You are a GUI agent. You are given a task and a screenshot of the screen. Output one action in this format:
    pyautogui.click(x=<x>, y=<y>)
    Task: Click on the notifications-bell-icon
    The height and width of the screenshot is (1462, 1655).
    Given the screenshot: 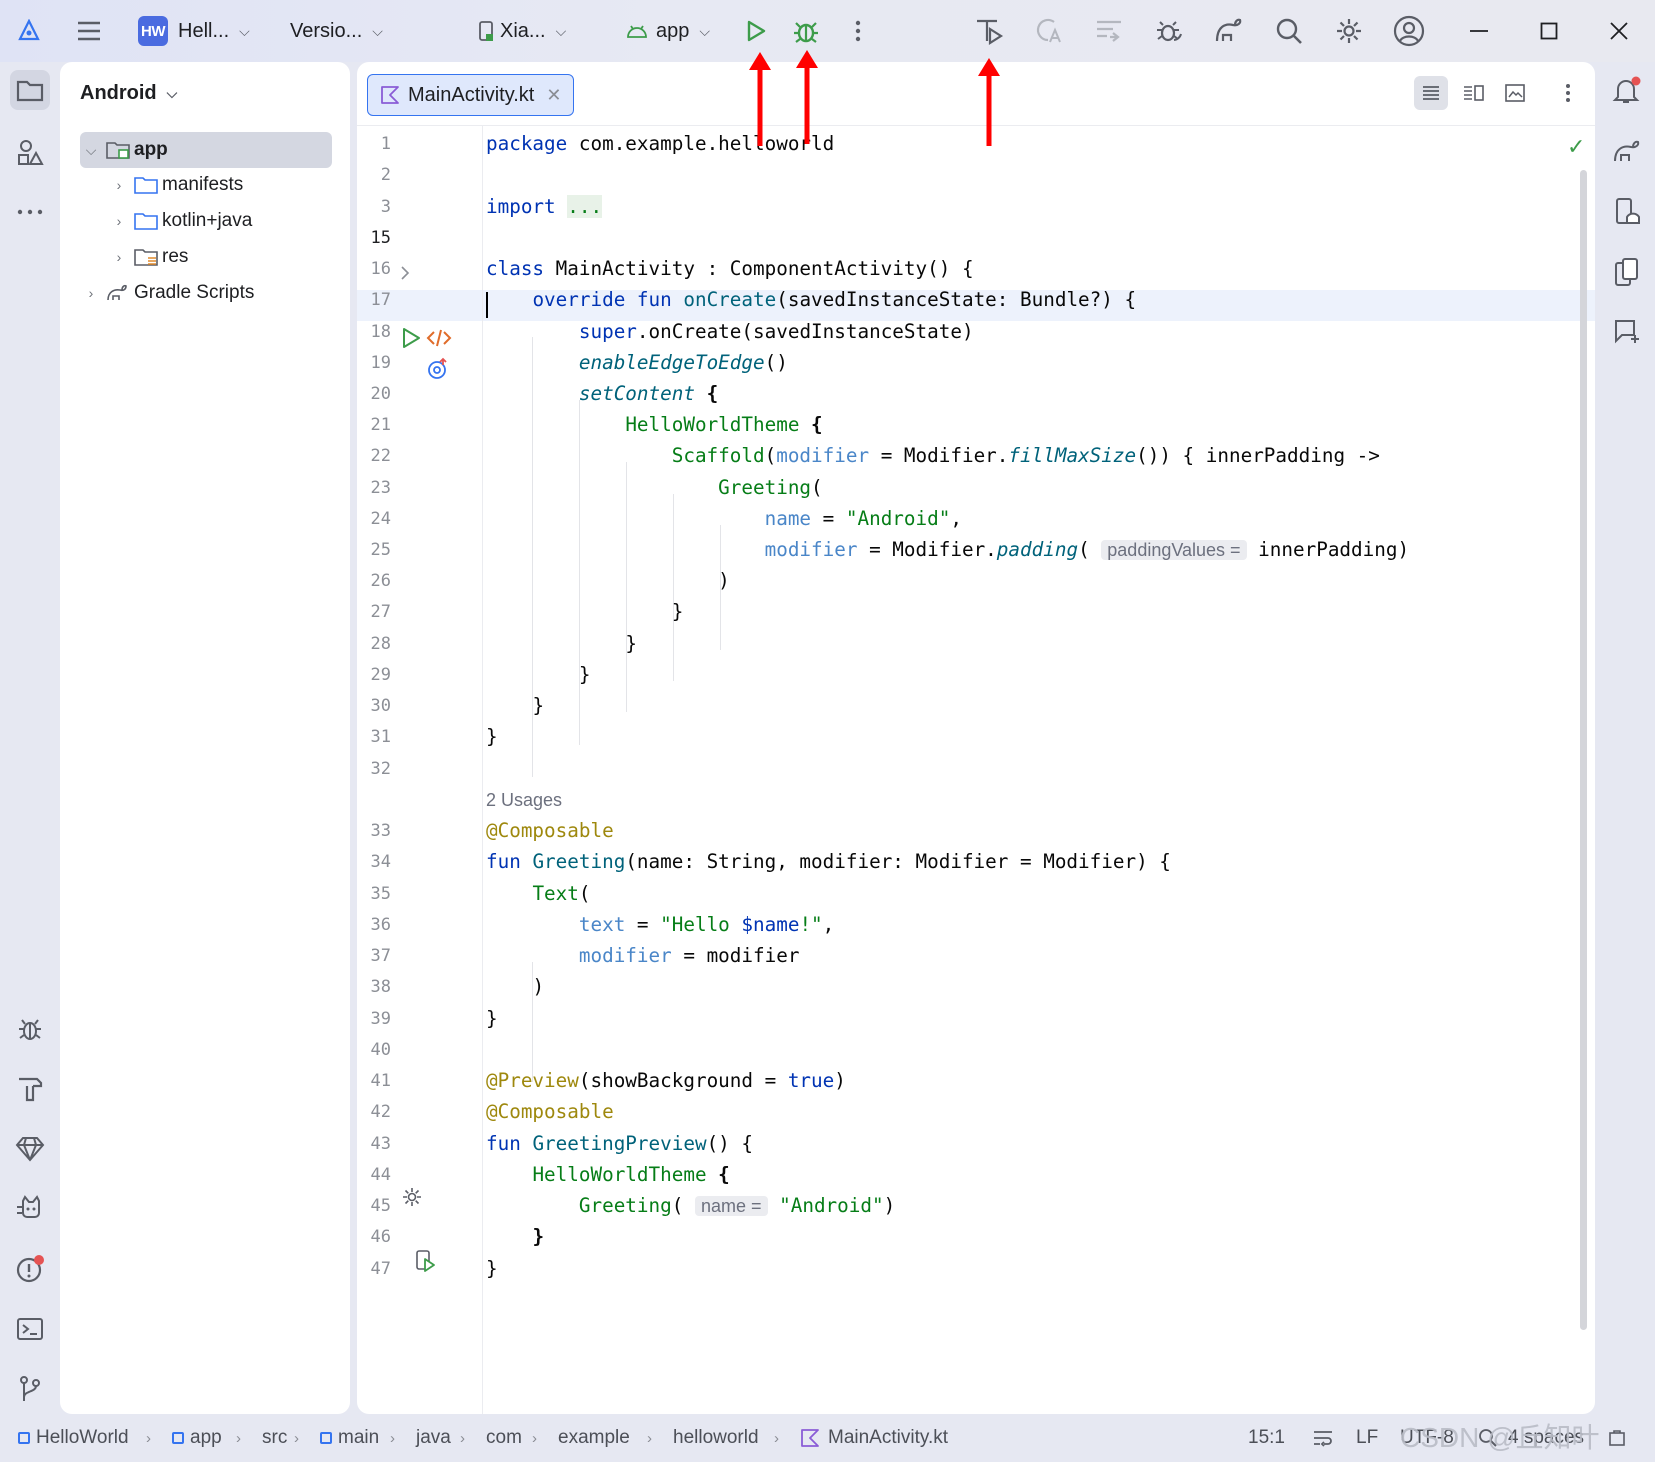 What is the action you would take?
    pyautogui.click(x=1627, y=90)
    